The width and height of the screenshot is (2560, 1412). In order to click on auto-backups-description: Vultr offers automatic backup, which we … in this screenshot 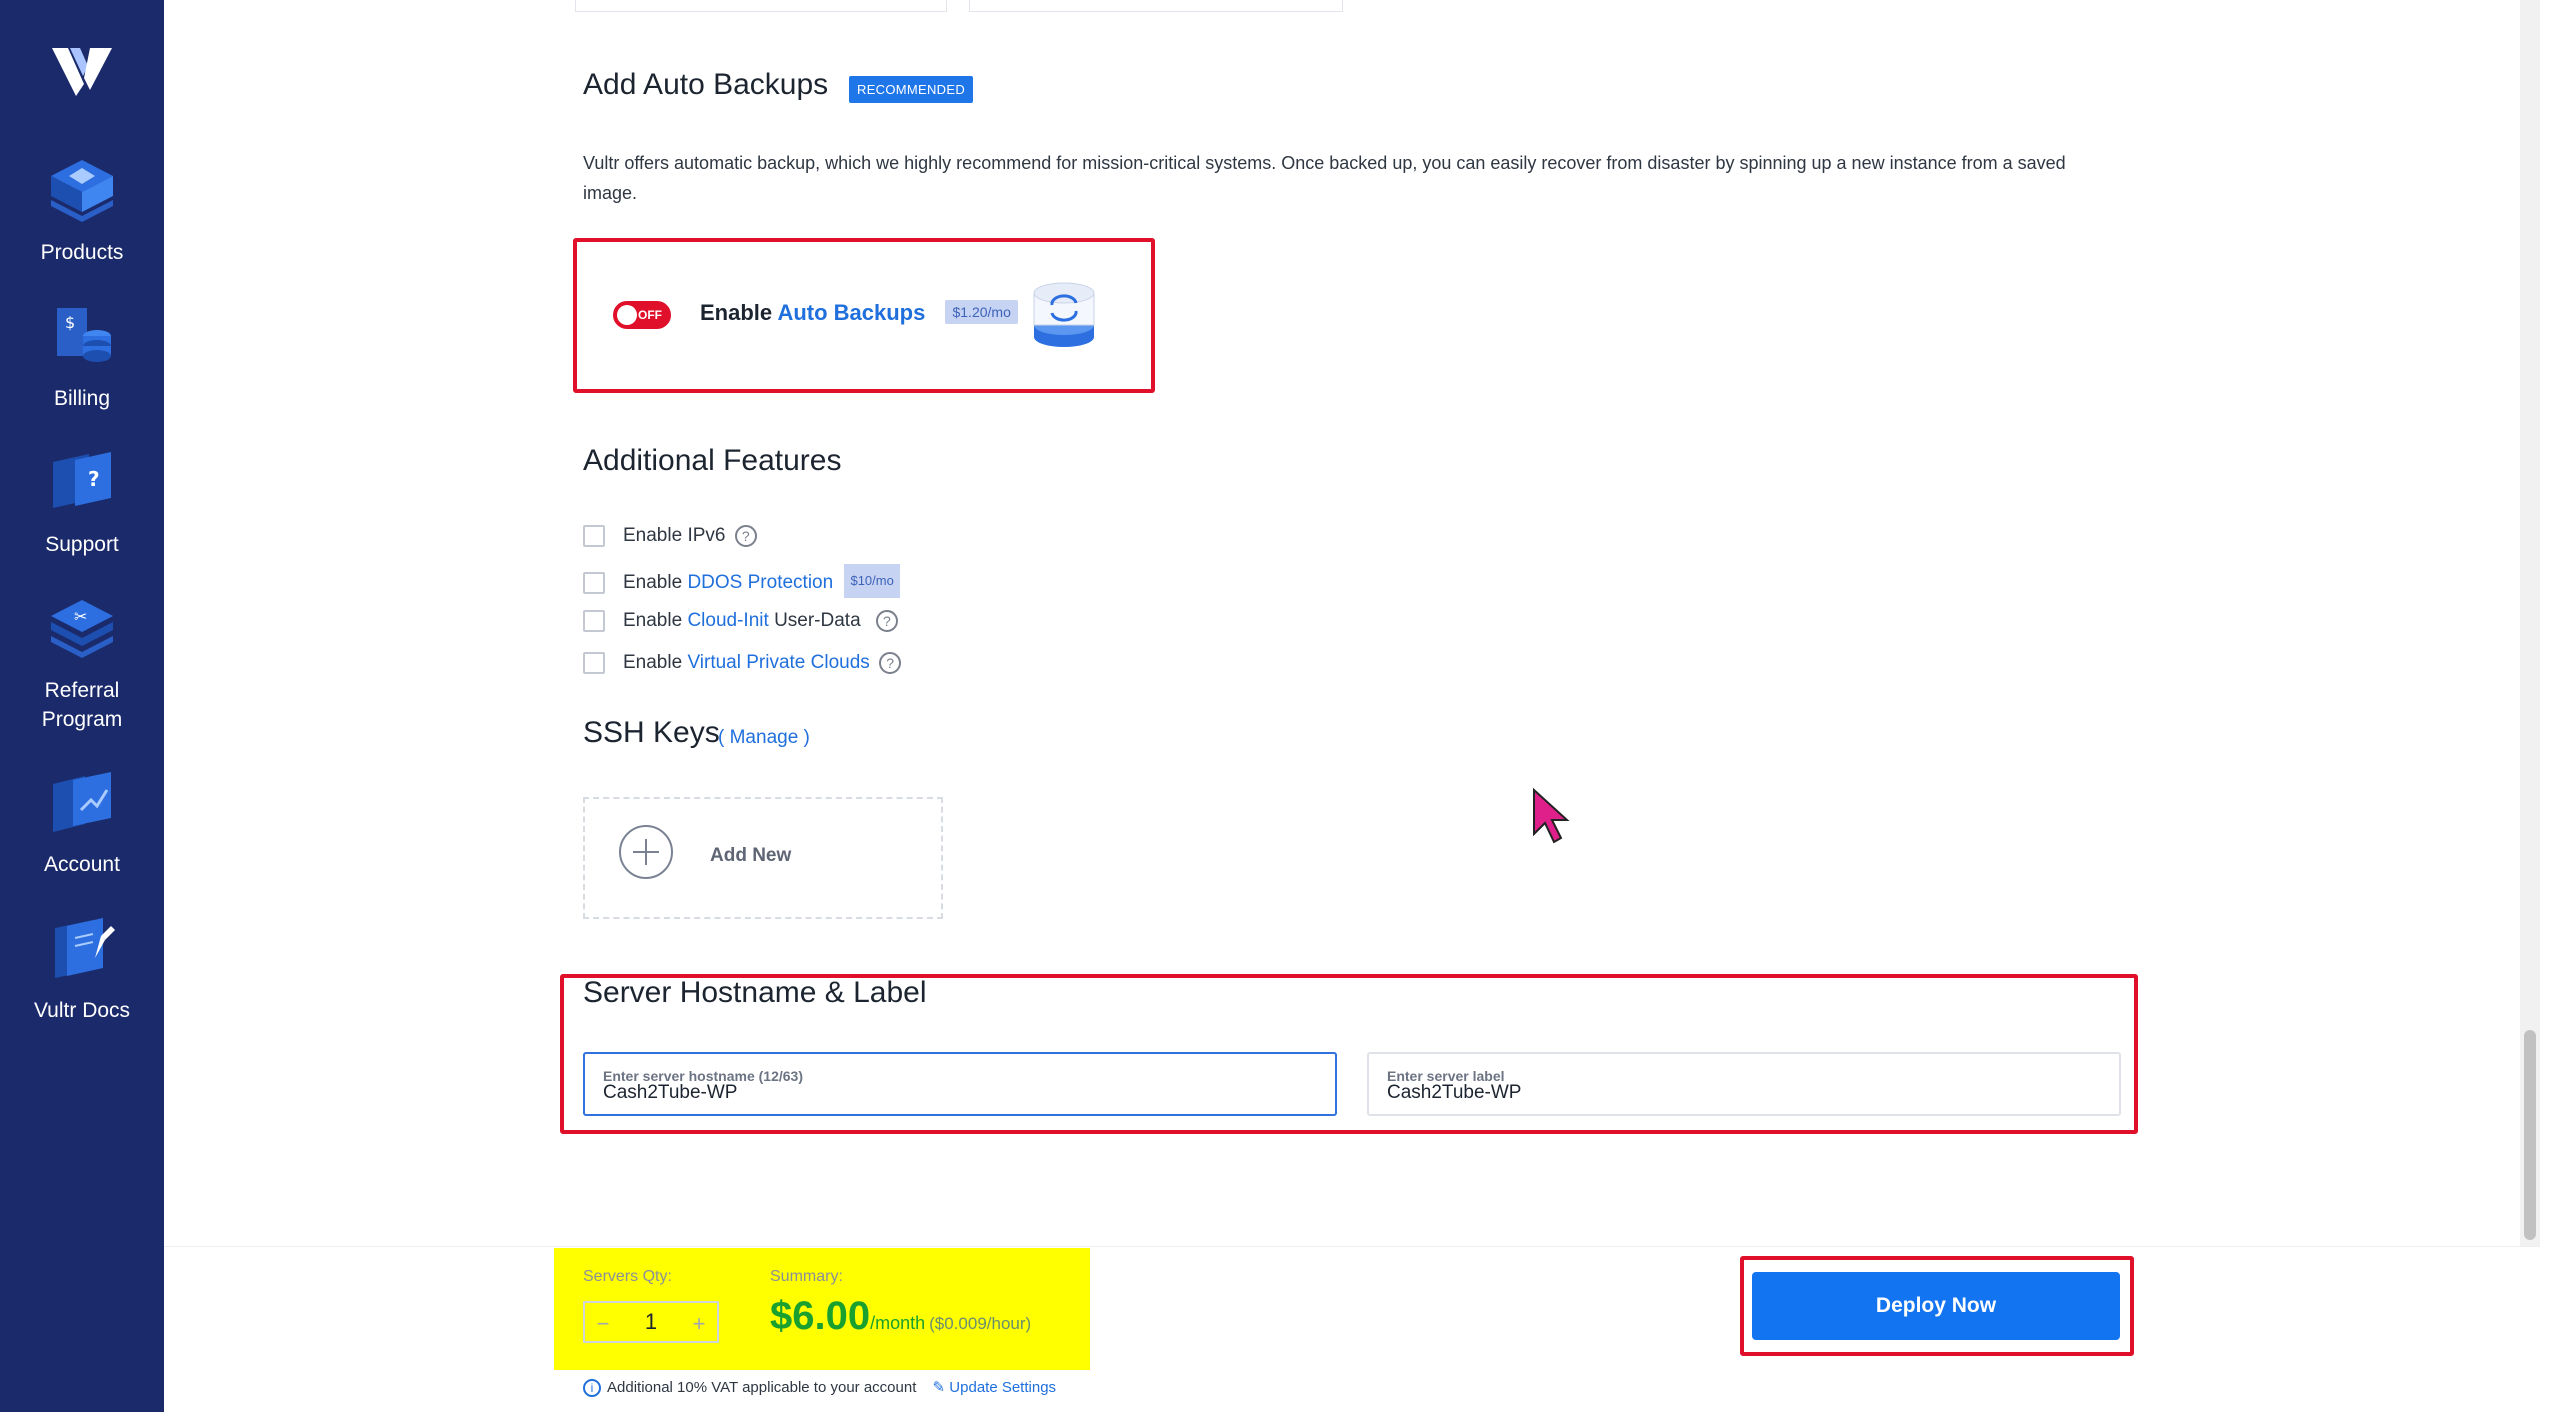, I will do `click(1324, 178)`.